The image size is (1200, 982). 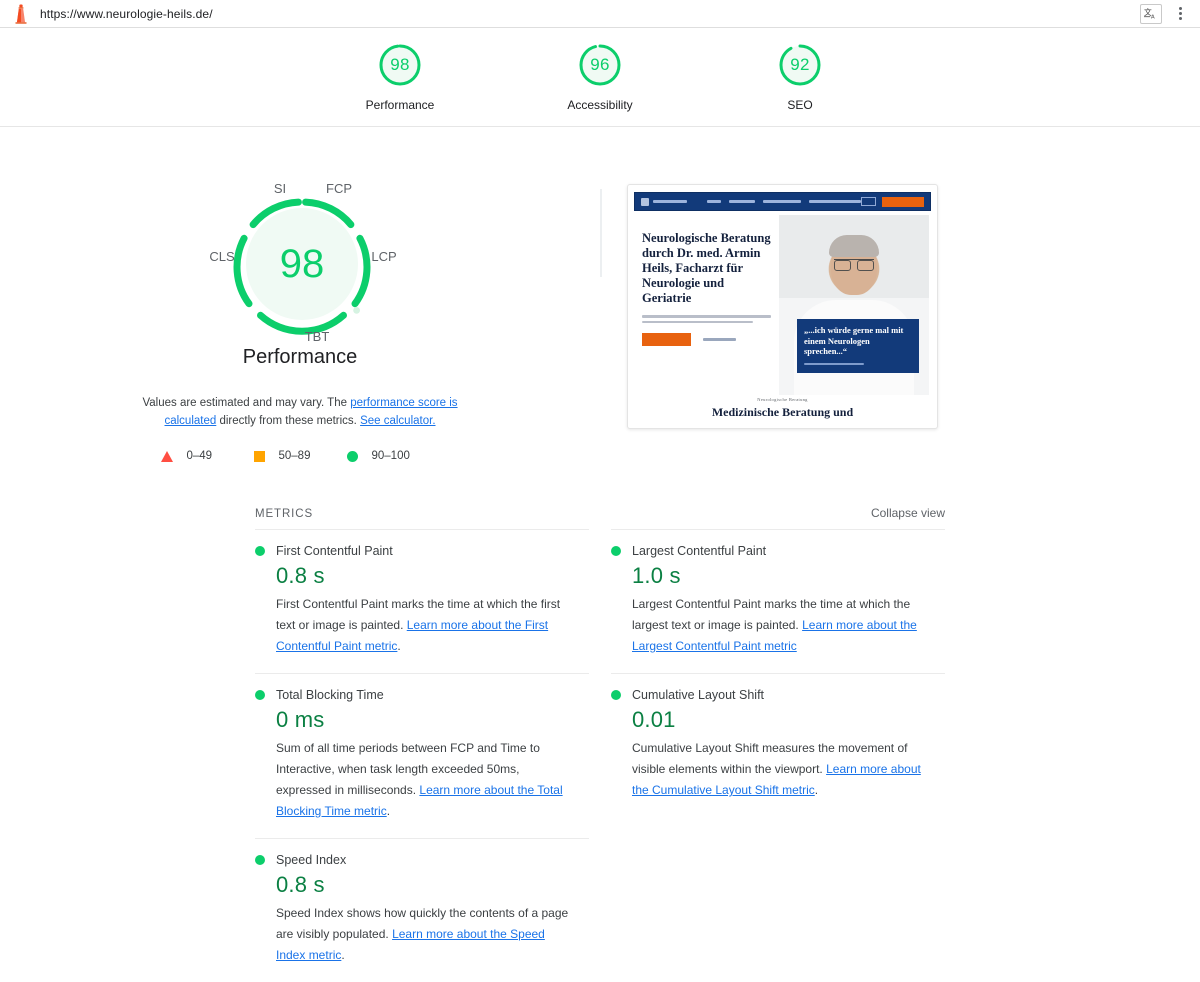 I want to click on collapse-view-toggle: Collapse view, so click(x=908, y=513).